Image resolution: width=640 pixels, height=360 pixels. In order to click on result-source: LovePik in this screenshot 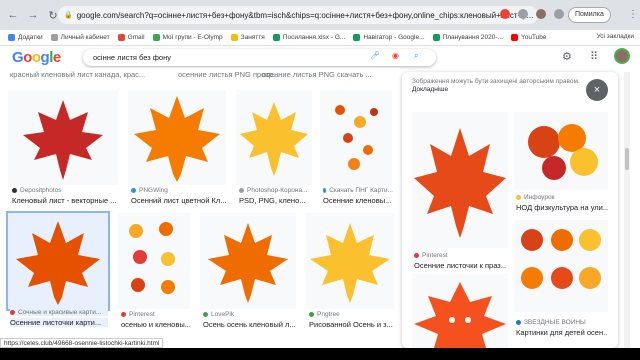, I will do `click(249, 314)`.